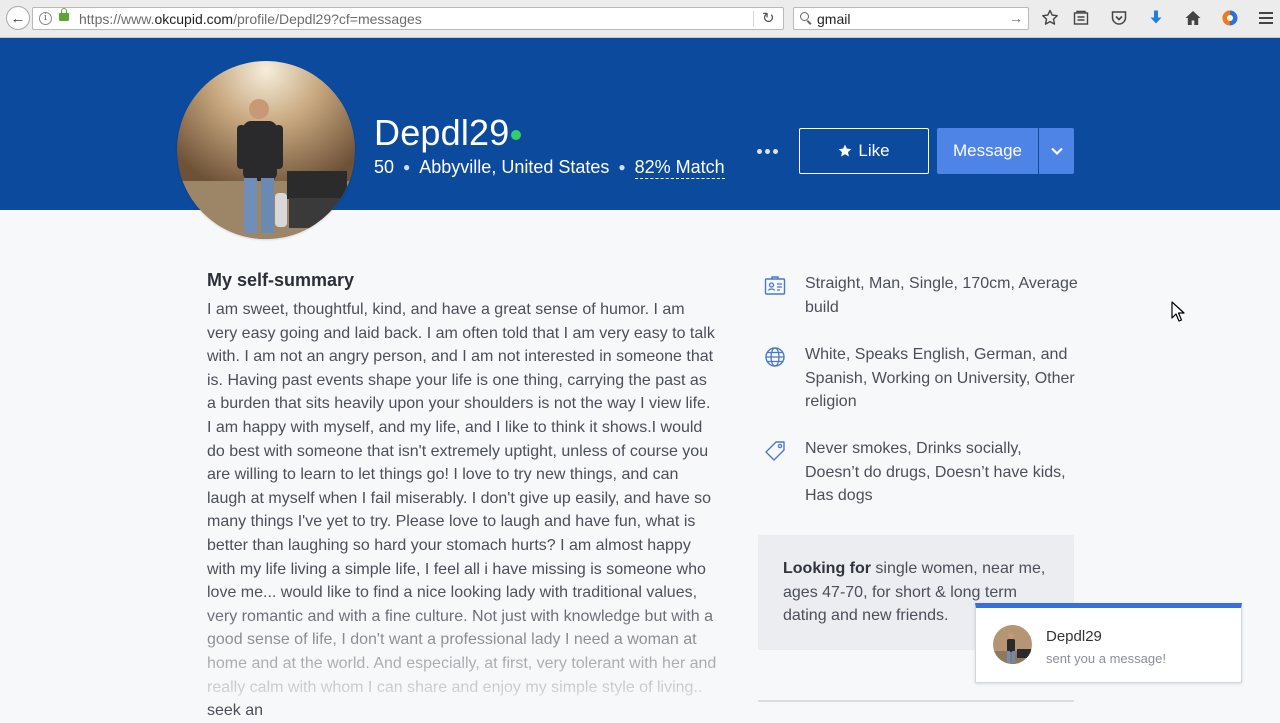 The width and height of the screenshot is (1280, 723). I want to click on self-summary-title: My self-summary, so click(281, 280).